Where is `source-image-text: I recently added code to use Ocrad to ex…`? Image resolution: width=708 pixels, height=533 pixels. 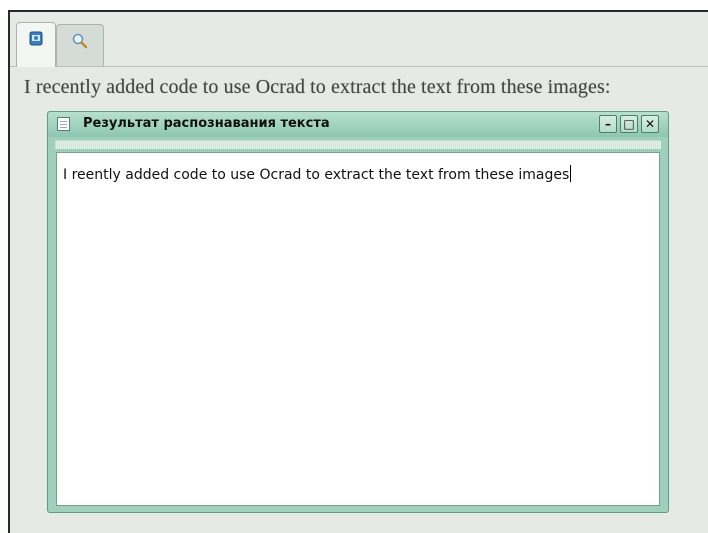 source-image-text: I recently added code to use Ocrad to ex… is located at coordinates (317, 87).